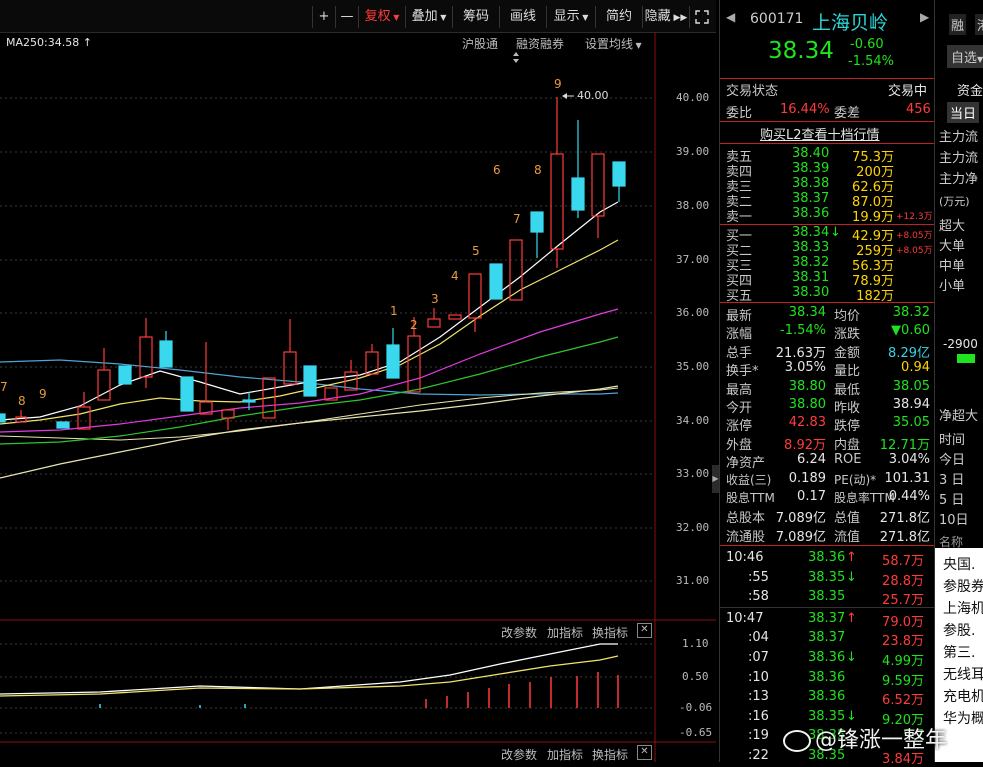 This screenshot has width=983, height=767. I want to click on volume-switch-link: 换指标, so click(610, 754).